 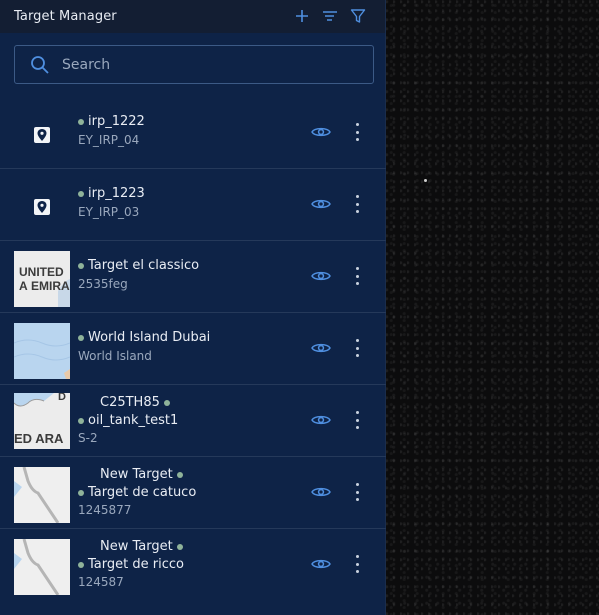 What do you see at coordinates (50, 286) in the screenshot?
I see `map-label: EMIRA` at bounding box center [50, 286].